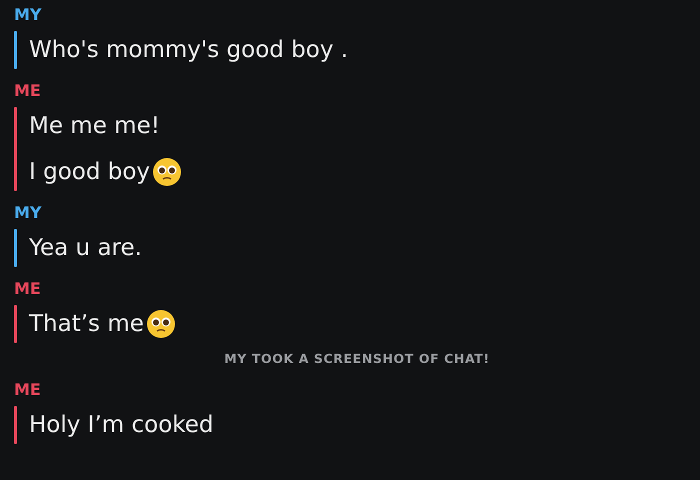 Image resolution: width=700 pixels, height=480 pixels. What do you see at coordinates (121, 425) in the screenshot?
I see `message-text: Holy I’m cooked` at bounding box center [121, 425].